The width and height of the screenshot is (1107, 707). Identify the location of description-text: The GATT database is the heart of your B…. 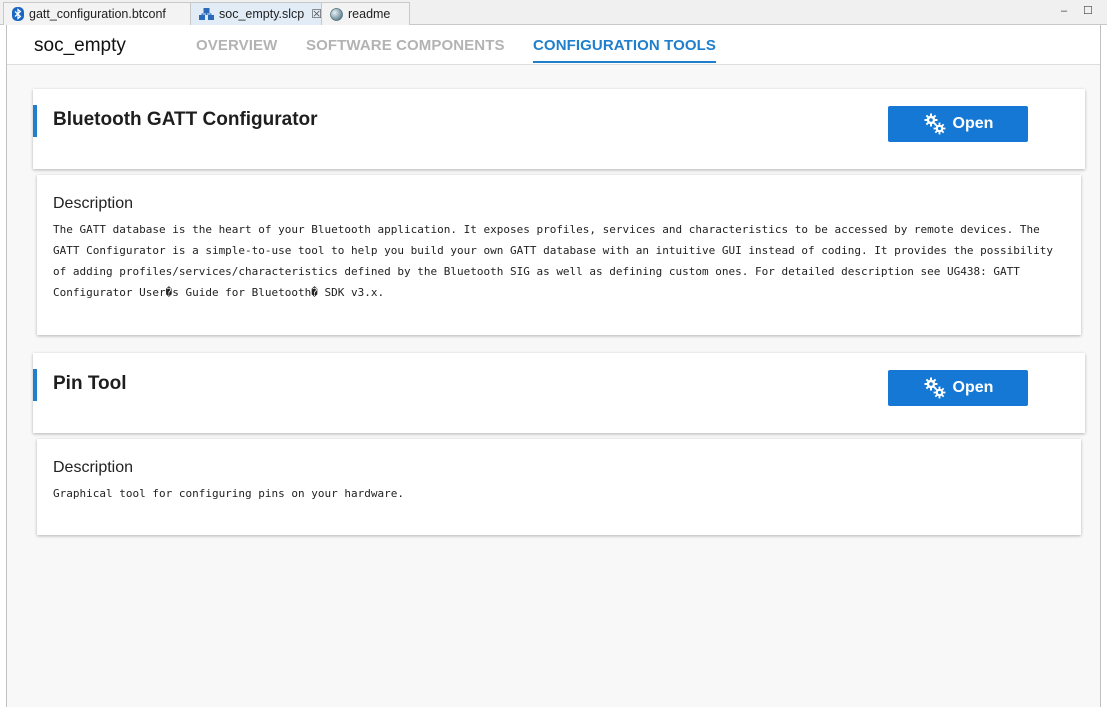
(556, 261).